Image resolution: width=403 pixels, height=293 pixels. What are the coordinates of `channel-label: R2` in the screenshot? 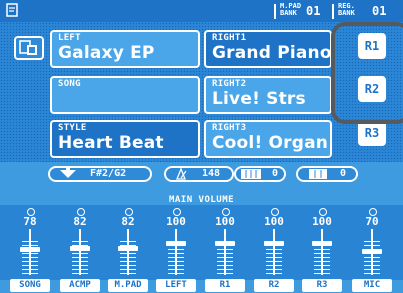 It's located at (274, 285).